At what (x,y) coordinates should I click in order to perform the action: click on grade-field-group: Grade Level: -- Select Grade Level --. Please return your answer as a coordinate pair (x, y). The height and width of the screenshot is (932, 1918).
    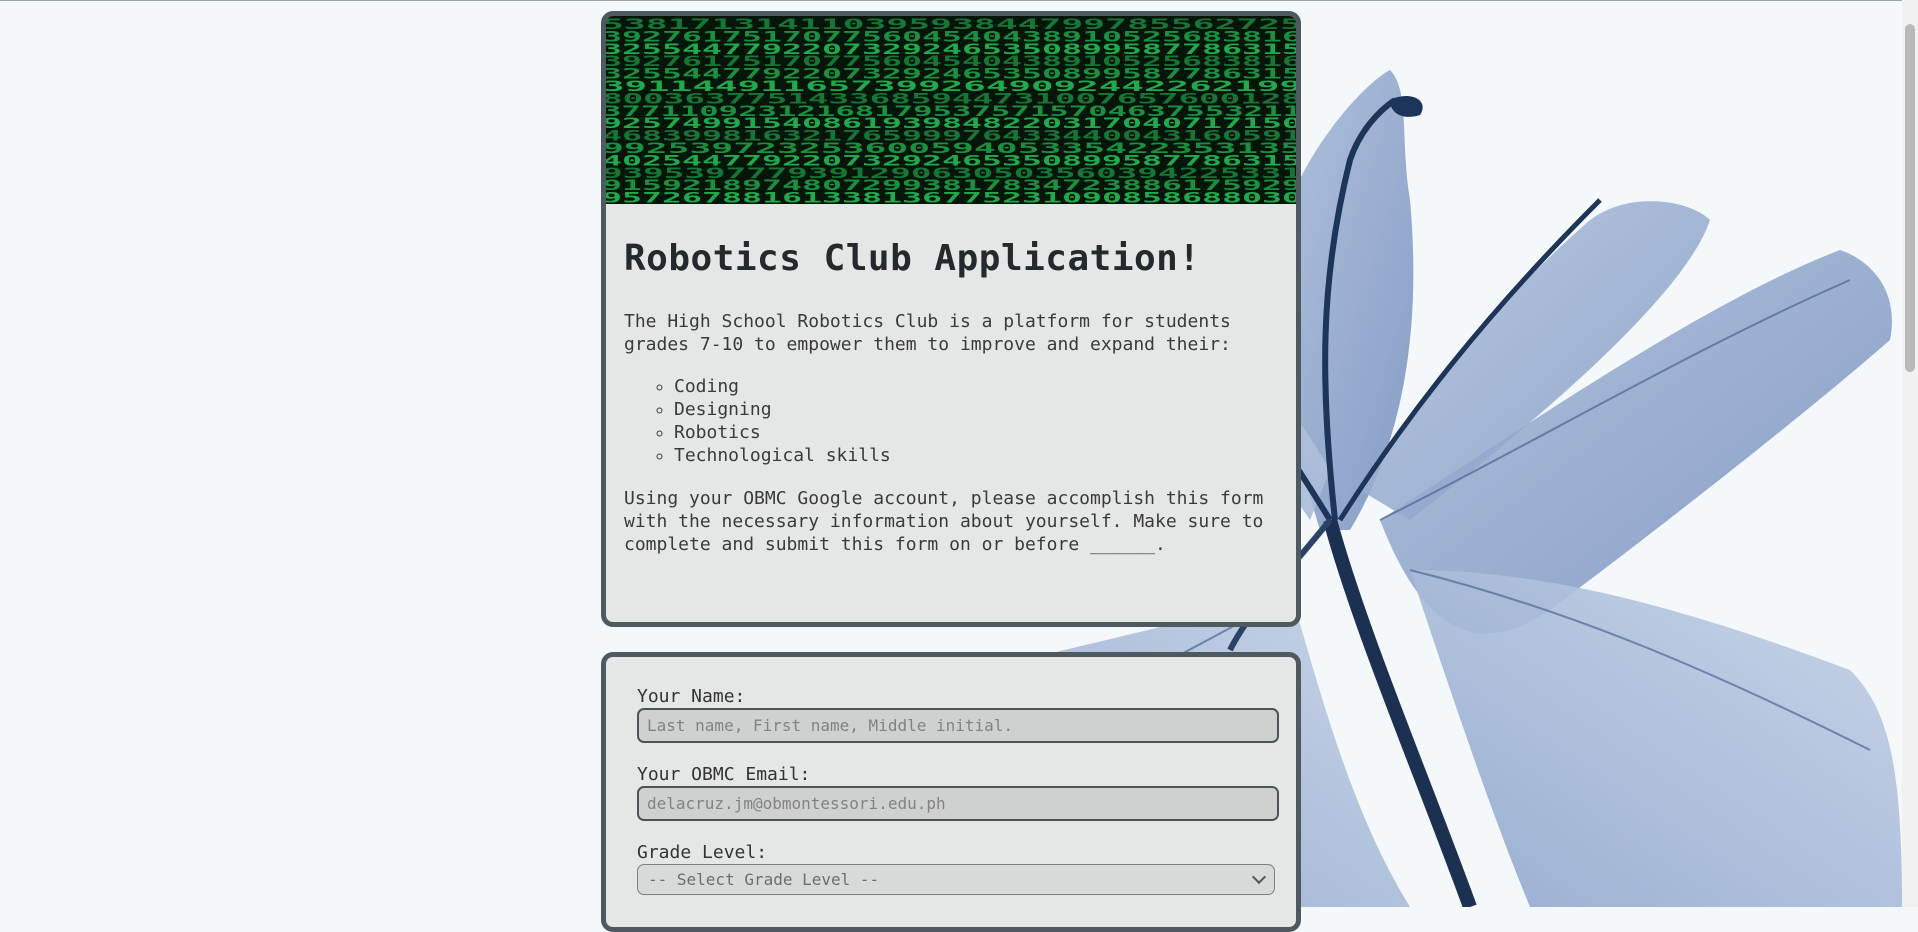
    Looking at the image, I should click on (959, 869).